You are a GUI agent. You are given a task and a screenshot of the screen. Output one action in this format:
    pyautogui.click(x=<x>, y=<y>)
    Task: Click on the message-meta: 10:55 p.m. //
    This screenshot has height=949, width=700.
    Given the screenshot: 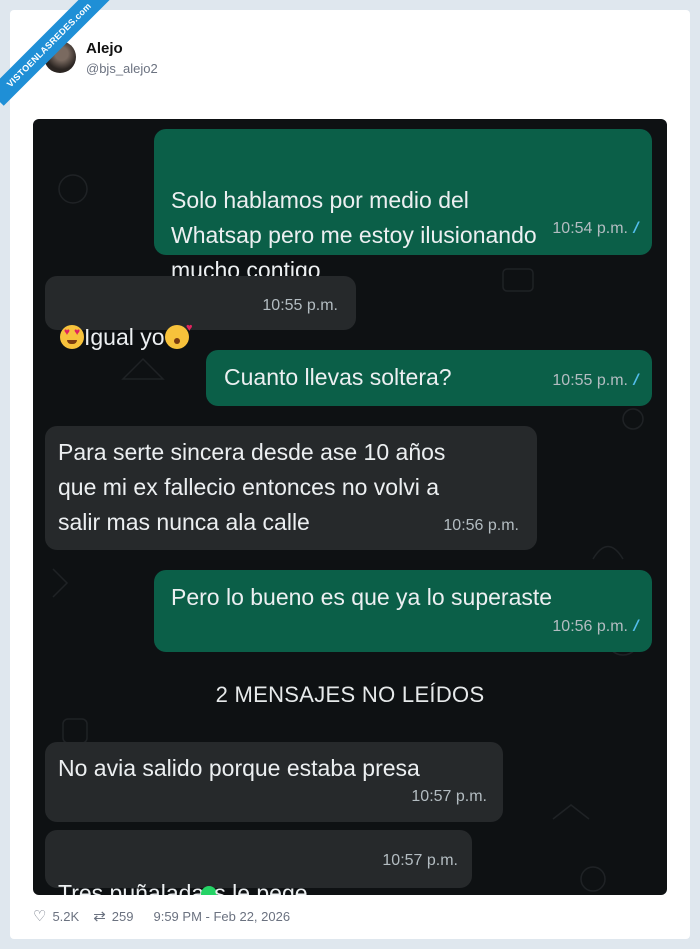 What is the action you would take?
    pyautogui.click(x=595, y=380)
    